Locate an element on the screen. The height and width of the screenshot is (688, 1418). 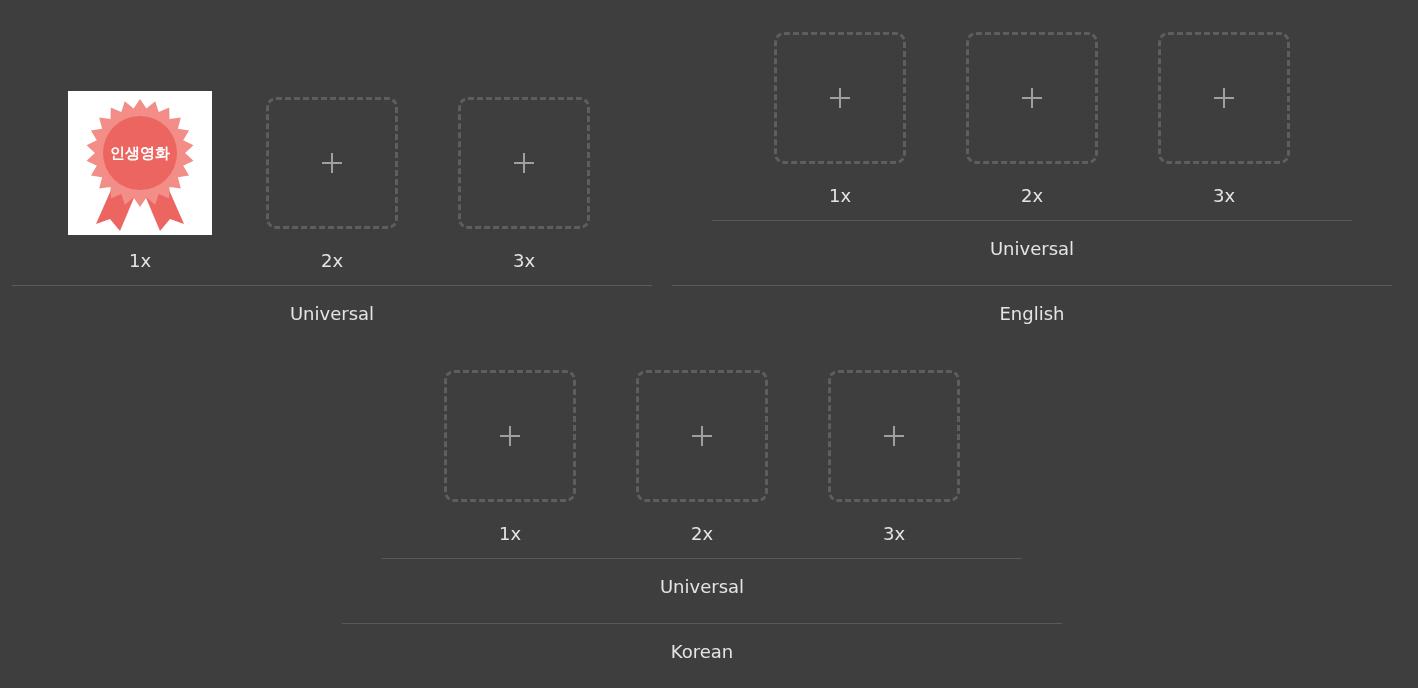
group-label: English is located at coordinates (1032, 314).